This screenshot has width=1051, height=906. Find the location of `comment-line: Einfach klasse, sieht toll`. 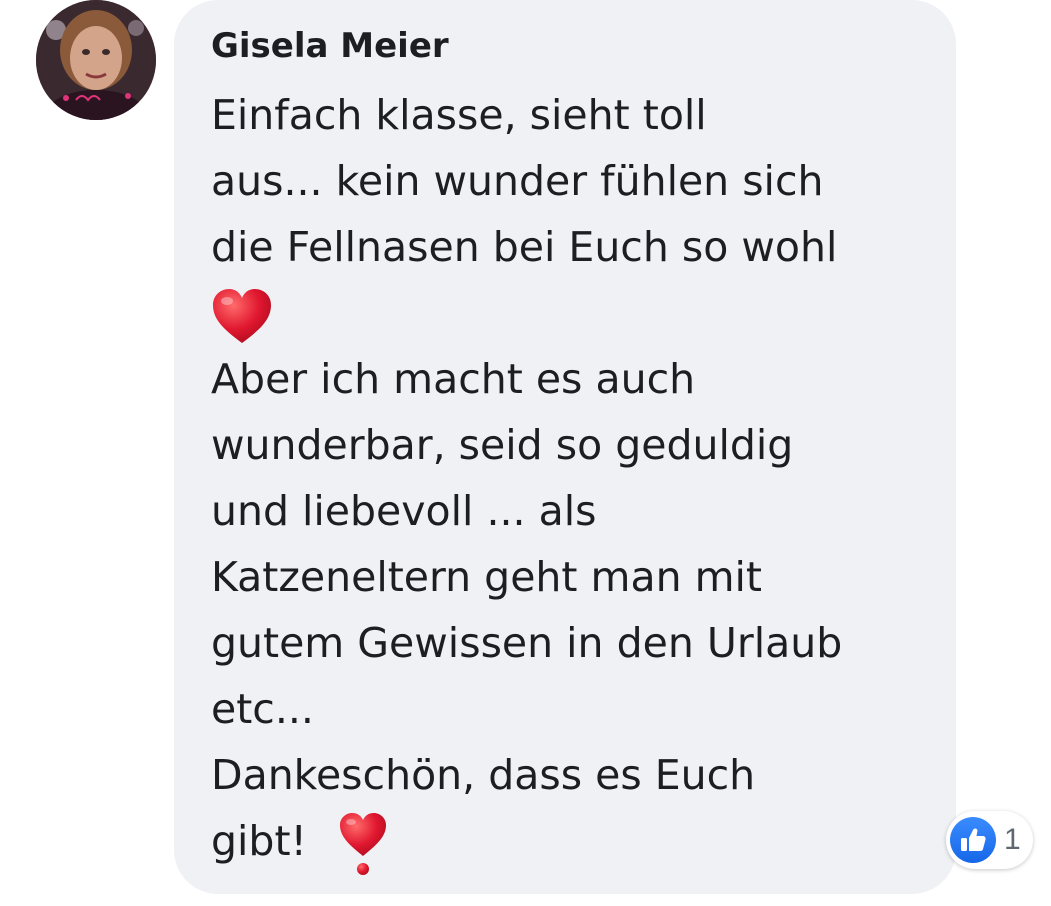

comment-line: Einfach klasse, sieht toll is located at coordinates (459, 115).